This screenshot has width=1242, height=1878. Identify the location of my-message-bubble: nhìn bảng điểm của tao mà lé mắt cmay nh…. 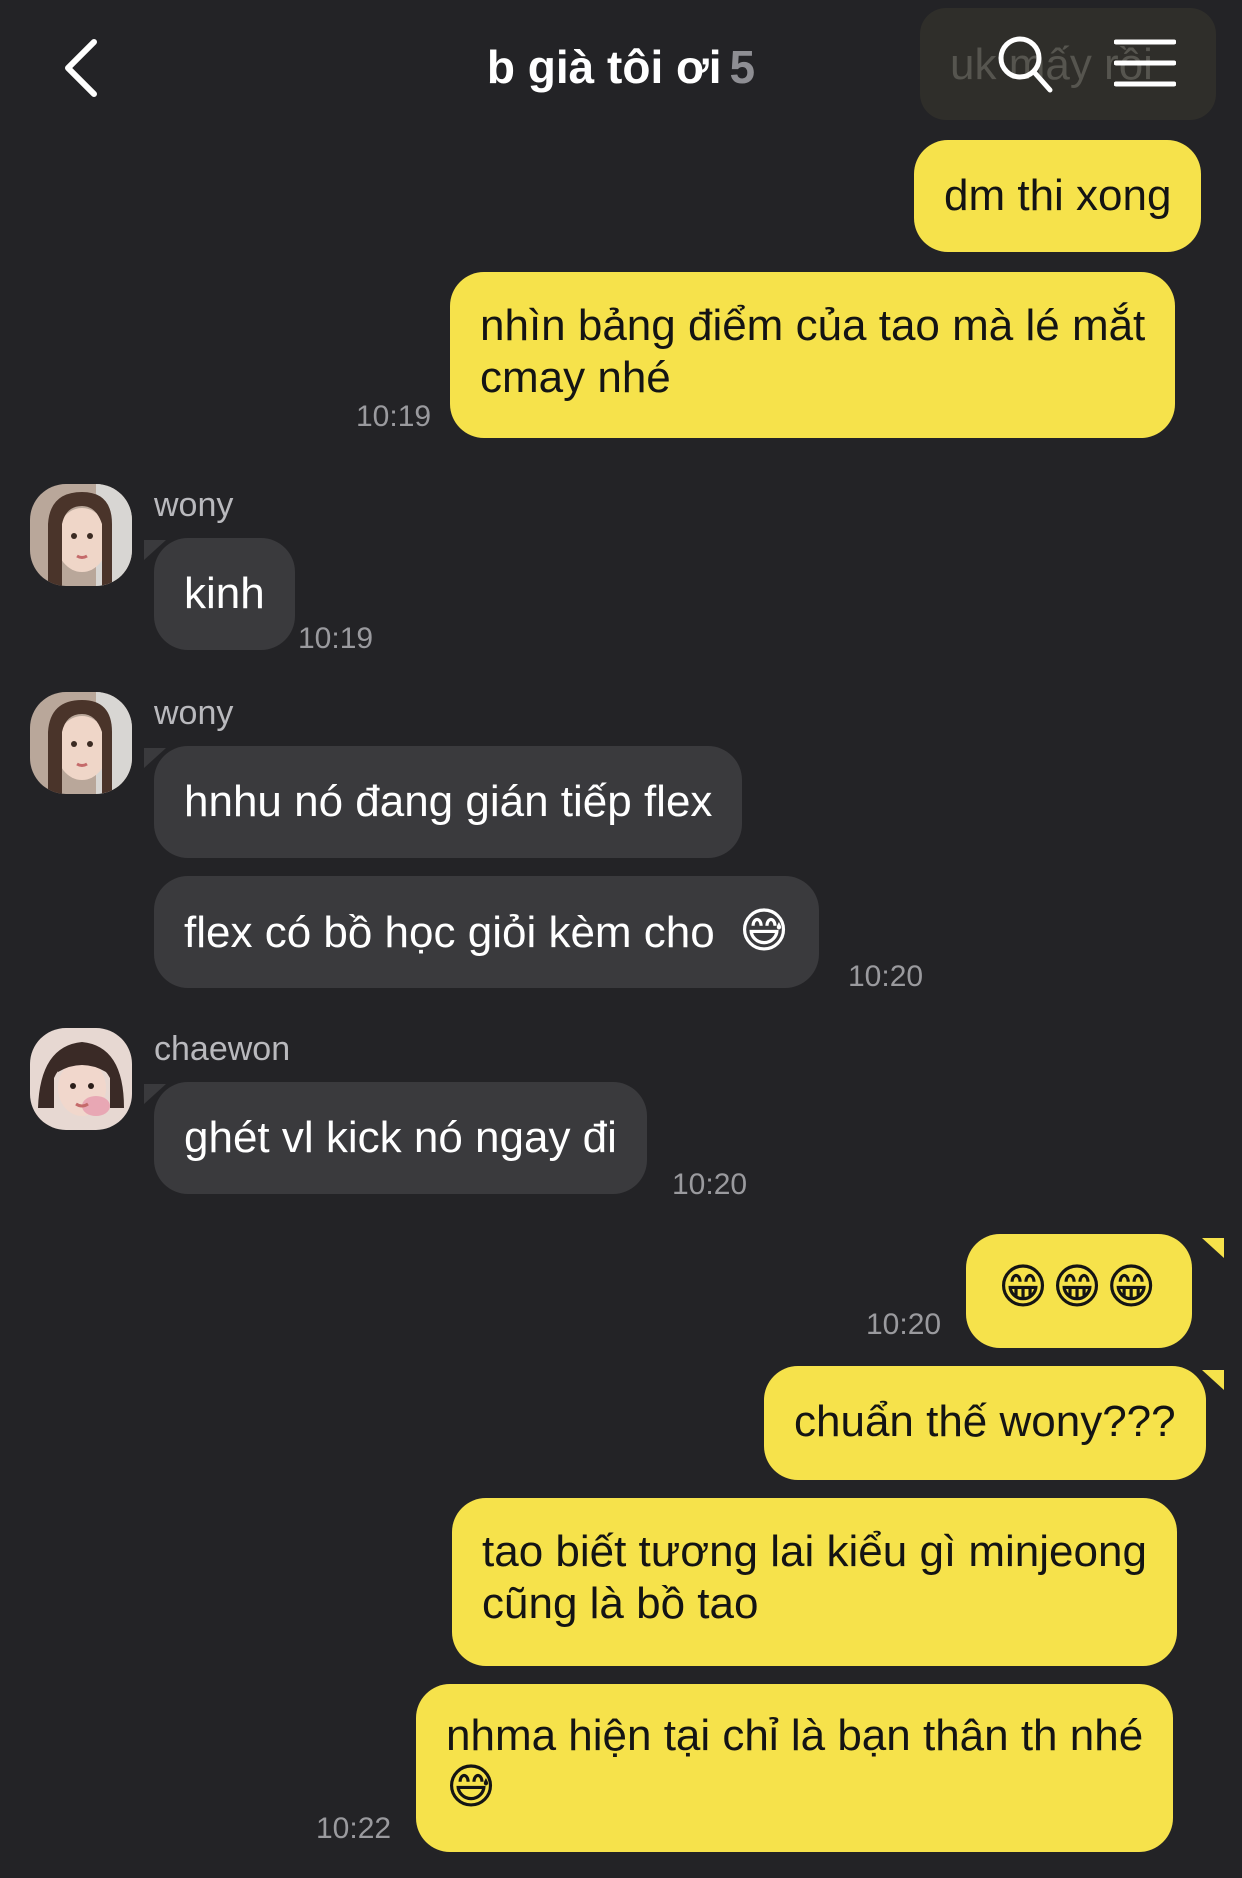
(813, 355).